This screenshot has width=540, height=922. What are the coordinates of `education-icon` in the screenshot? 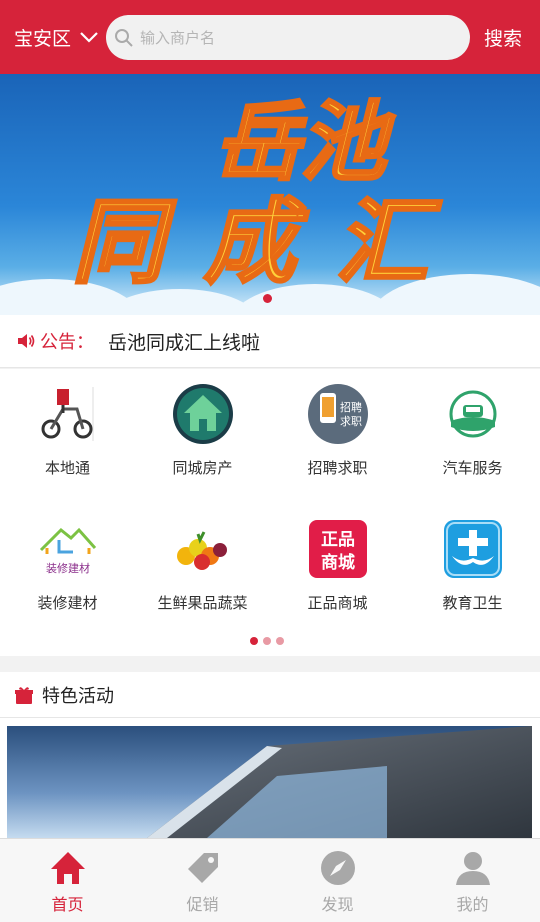 It's located at (472, 549).